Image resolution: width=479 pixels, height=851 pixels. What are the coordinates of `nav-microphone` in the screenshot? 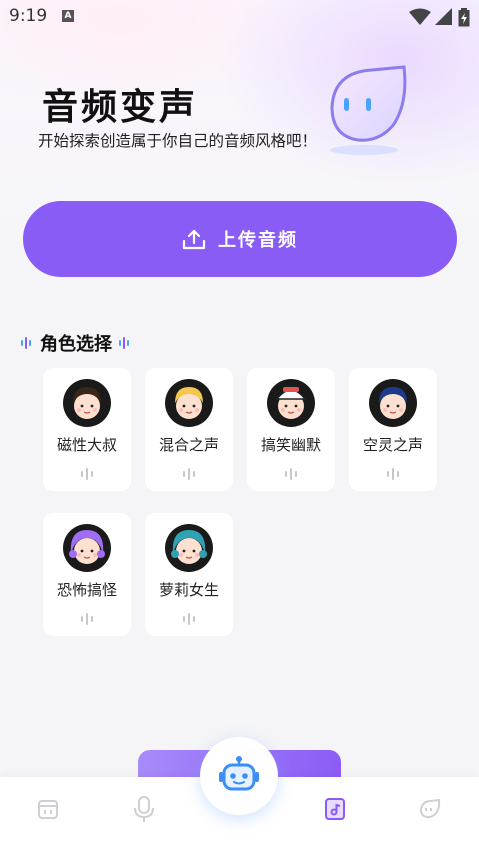 It's located at (144, 809).